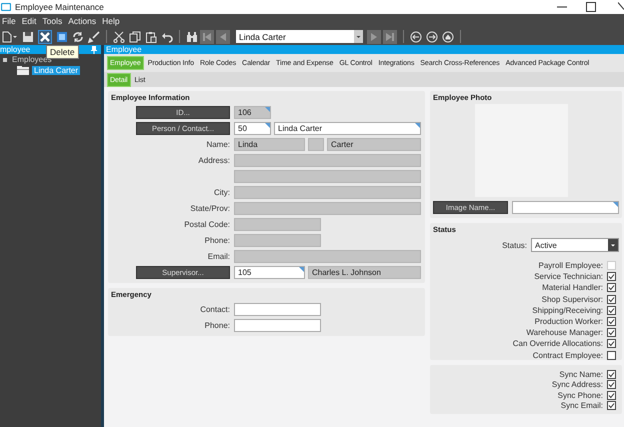  I want to click on checkbox-label: Sync Address:, so click(577, 385).